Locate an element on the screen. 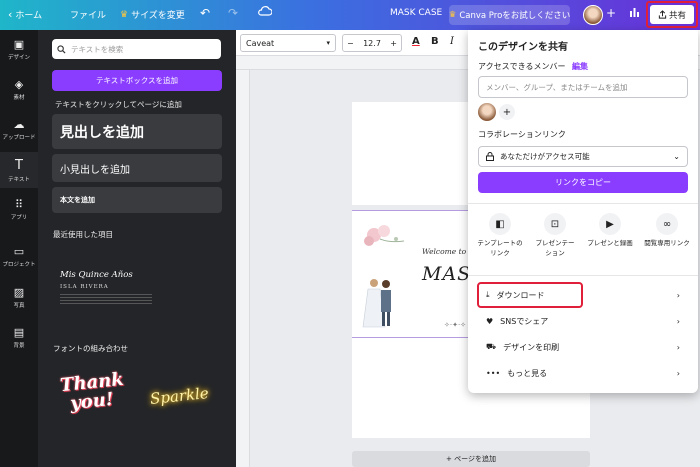 The width and height of the screenshot is (700, 467). rail-item-design: ▣ デザイン is located at coordinates (19, 49).